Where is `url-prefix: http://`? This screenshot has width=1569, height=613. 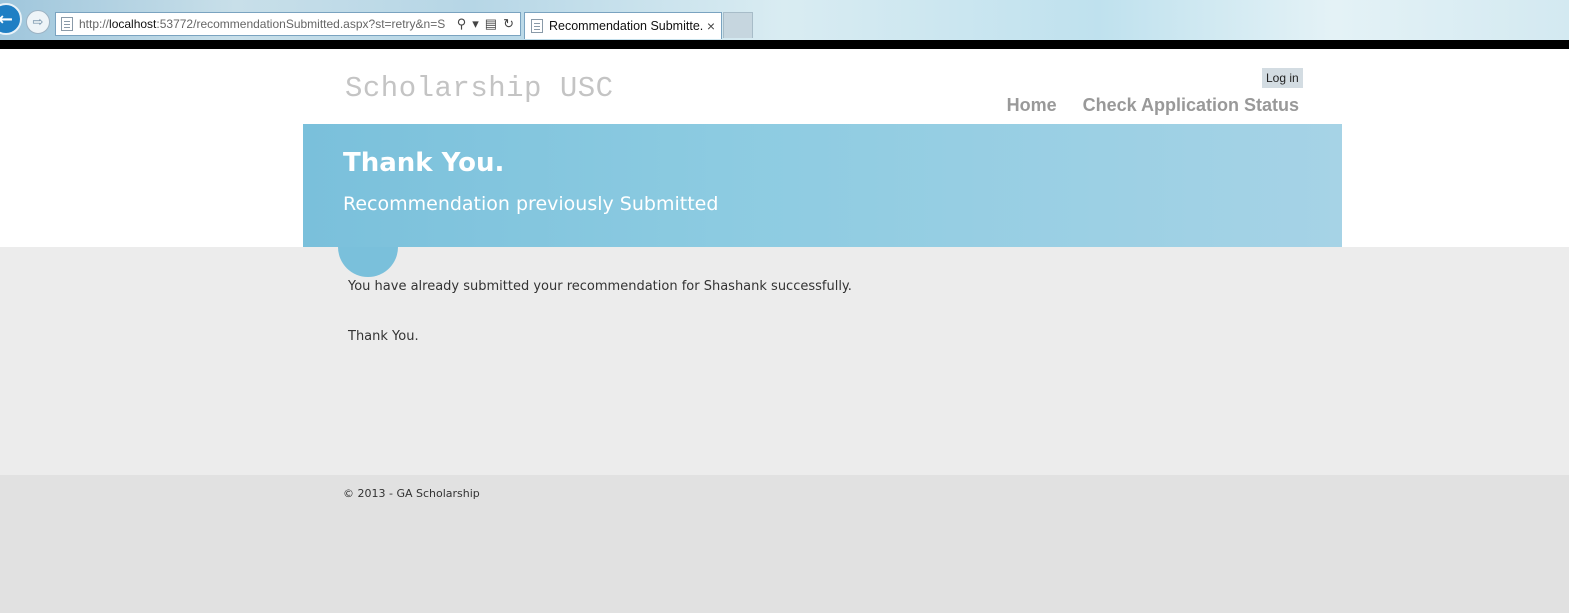 url-prefix: http:// is located at coordinates (94, 24).